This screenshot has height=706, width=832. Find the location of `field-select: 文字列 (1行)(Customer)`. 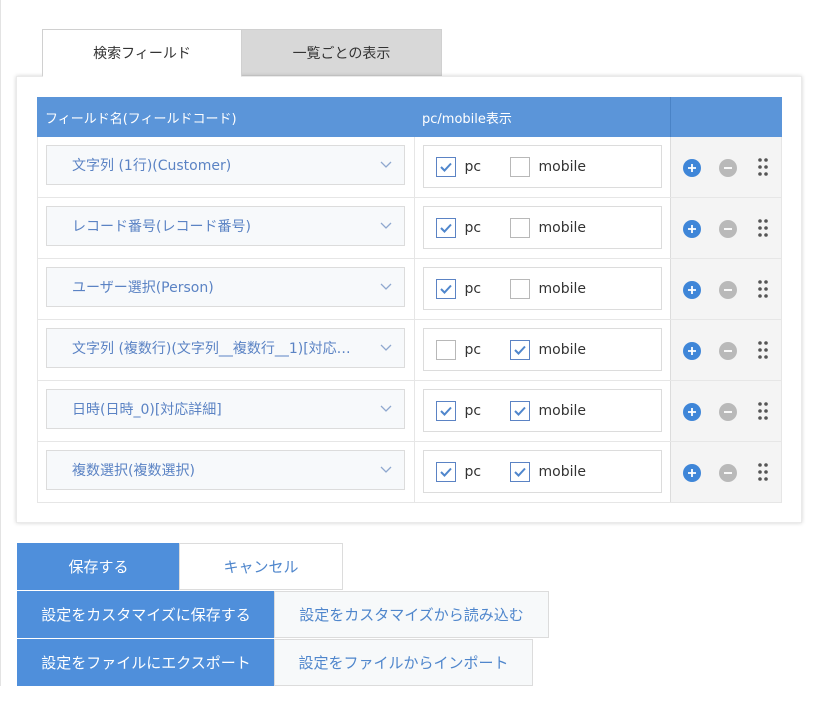

field-select: 文字列 (1行)(Customer) is located at coordinates (225, 165).